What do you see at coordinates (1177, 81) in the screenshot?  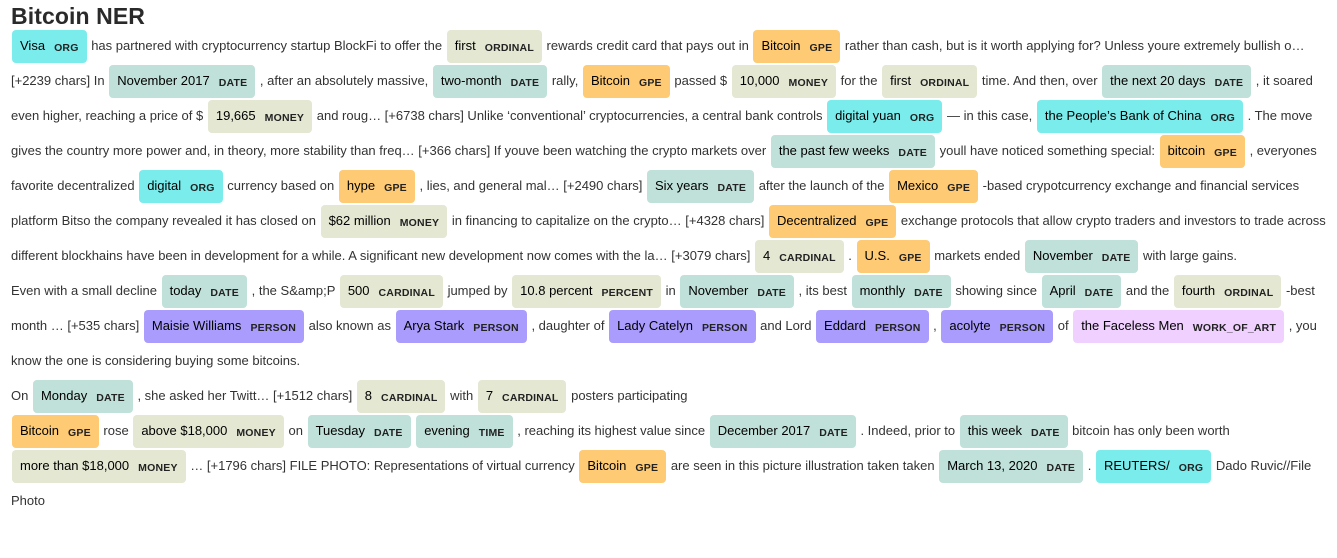 I see `entity-date: the next 20 days DATE` at bounding box center [1177, 81].